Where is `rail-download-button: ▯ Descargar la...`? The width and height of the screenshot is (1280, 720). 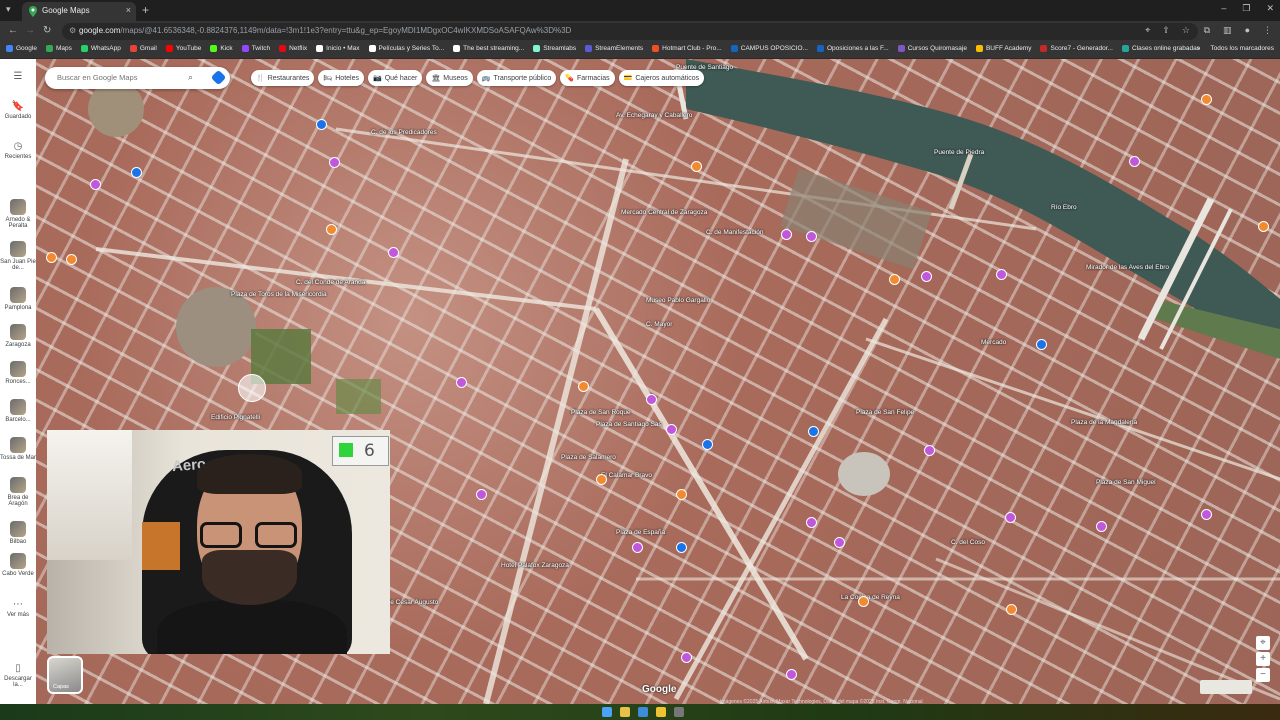
rail-download-button: ▯ Descargar la... is located at coordinates (18, 675).